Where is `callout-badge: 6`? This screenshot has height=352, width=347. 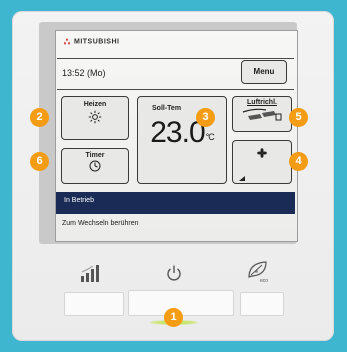 callout-badge: 6 is located at coordinates (39, 161).